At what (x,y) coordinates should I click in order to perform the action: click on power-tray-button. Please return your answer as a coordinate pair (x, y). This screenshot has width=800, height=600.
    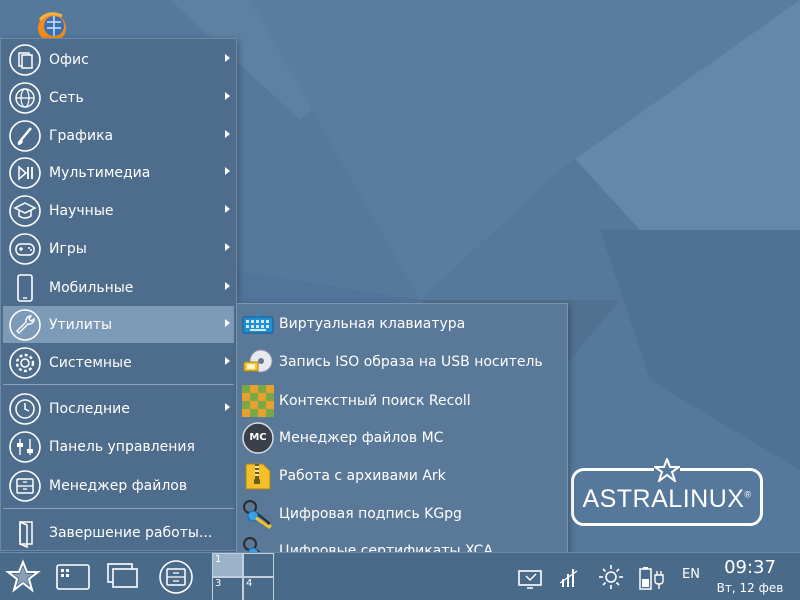
    Looking at the image, I should click on (652, 577).